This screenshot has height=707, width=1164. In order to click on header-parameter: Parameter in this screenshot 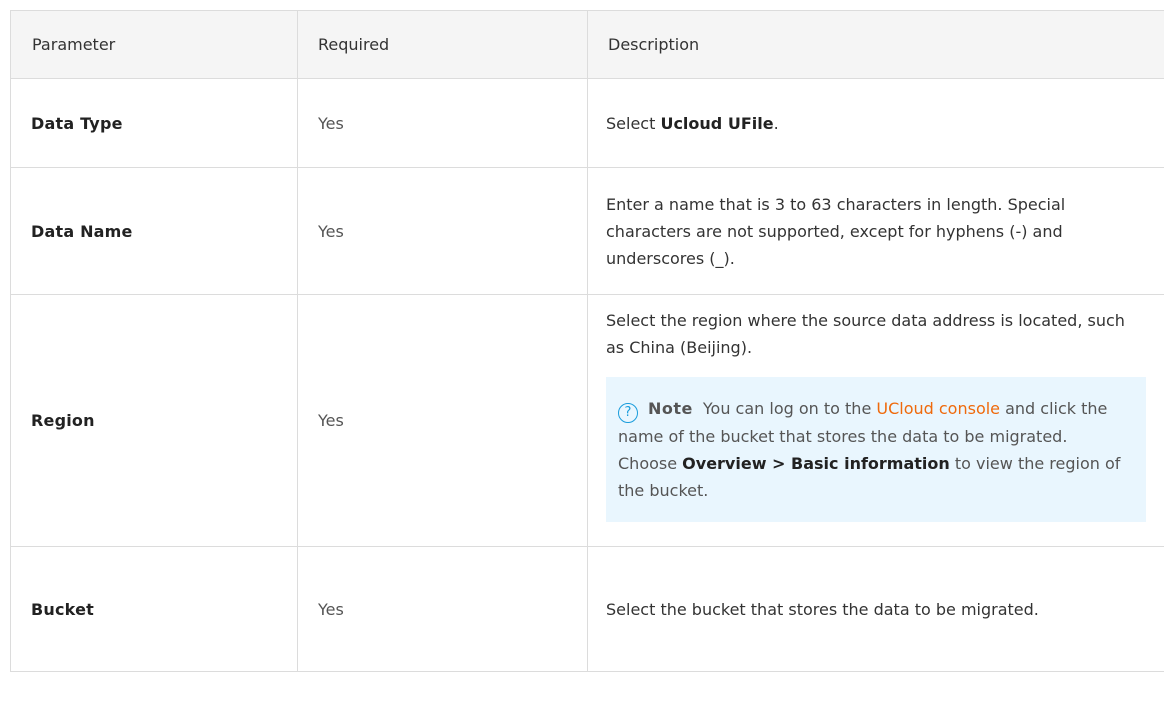, I will do `click(154, 44)`.